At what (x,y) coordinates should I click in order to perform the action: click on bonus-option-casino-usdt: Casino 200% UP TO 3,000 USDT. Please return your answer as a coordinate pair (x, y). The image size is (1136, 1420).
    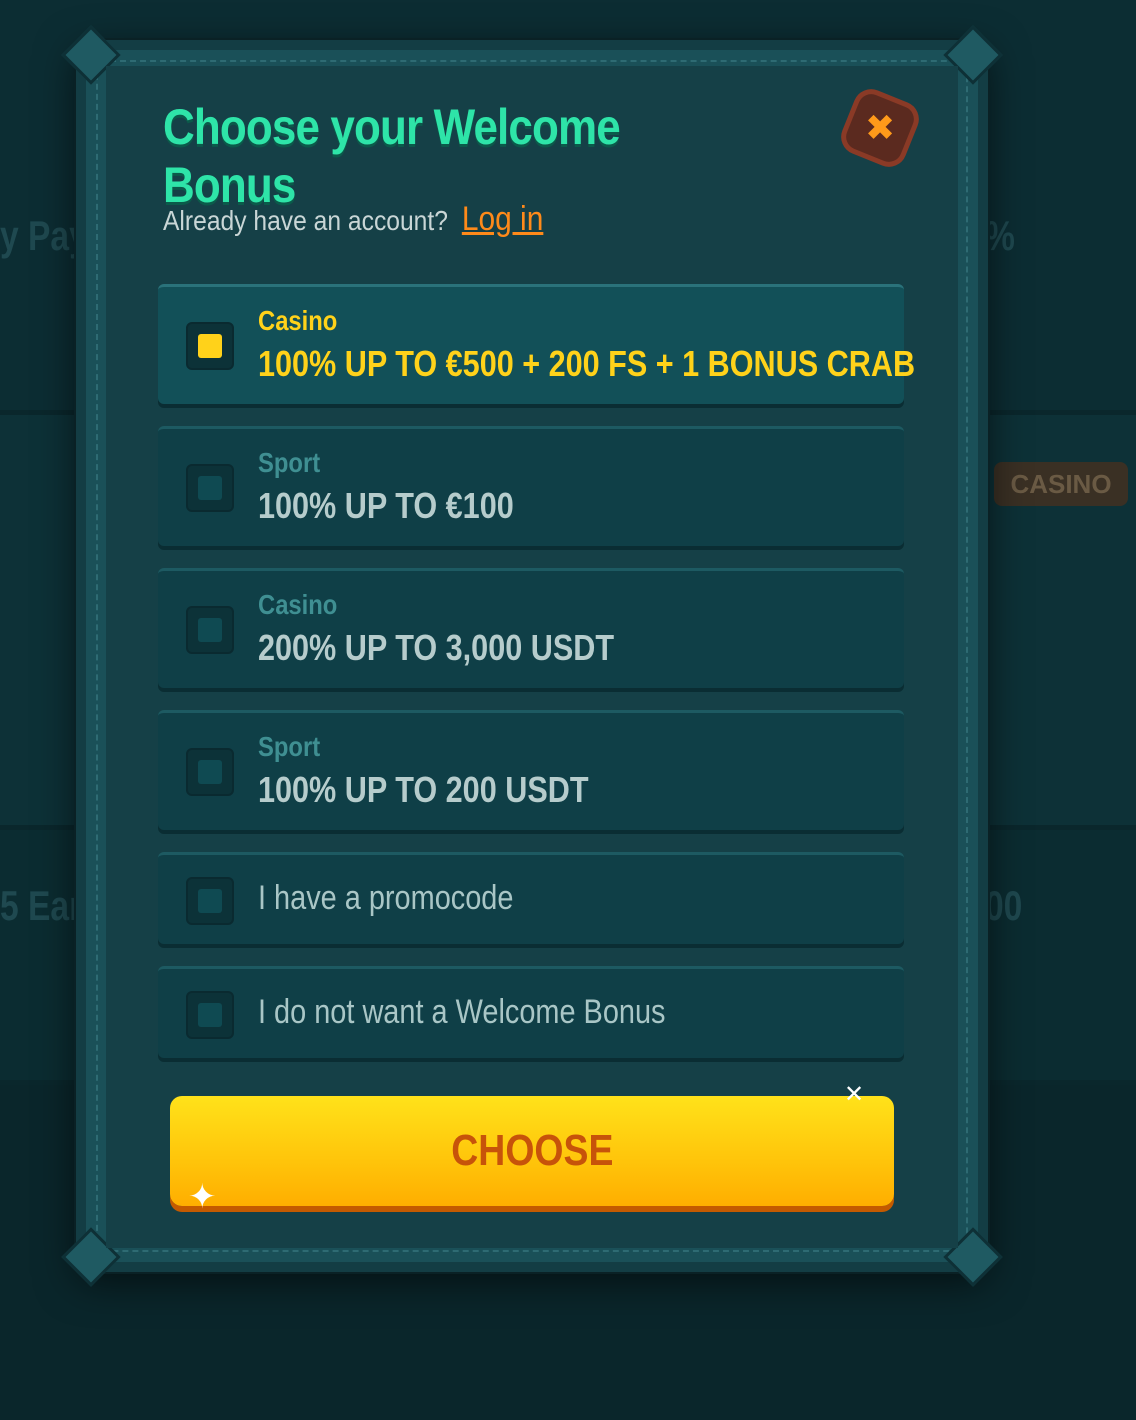
    Looking at the image, I should click on (531, 628).